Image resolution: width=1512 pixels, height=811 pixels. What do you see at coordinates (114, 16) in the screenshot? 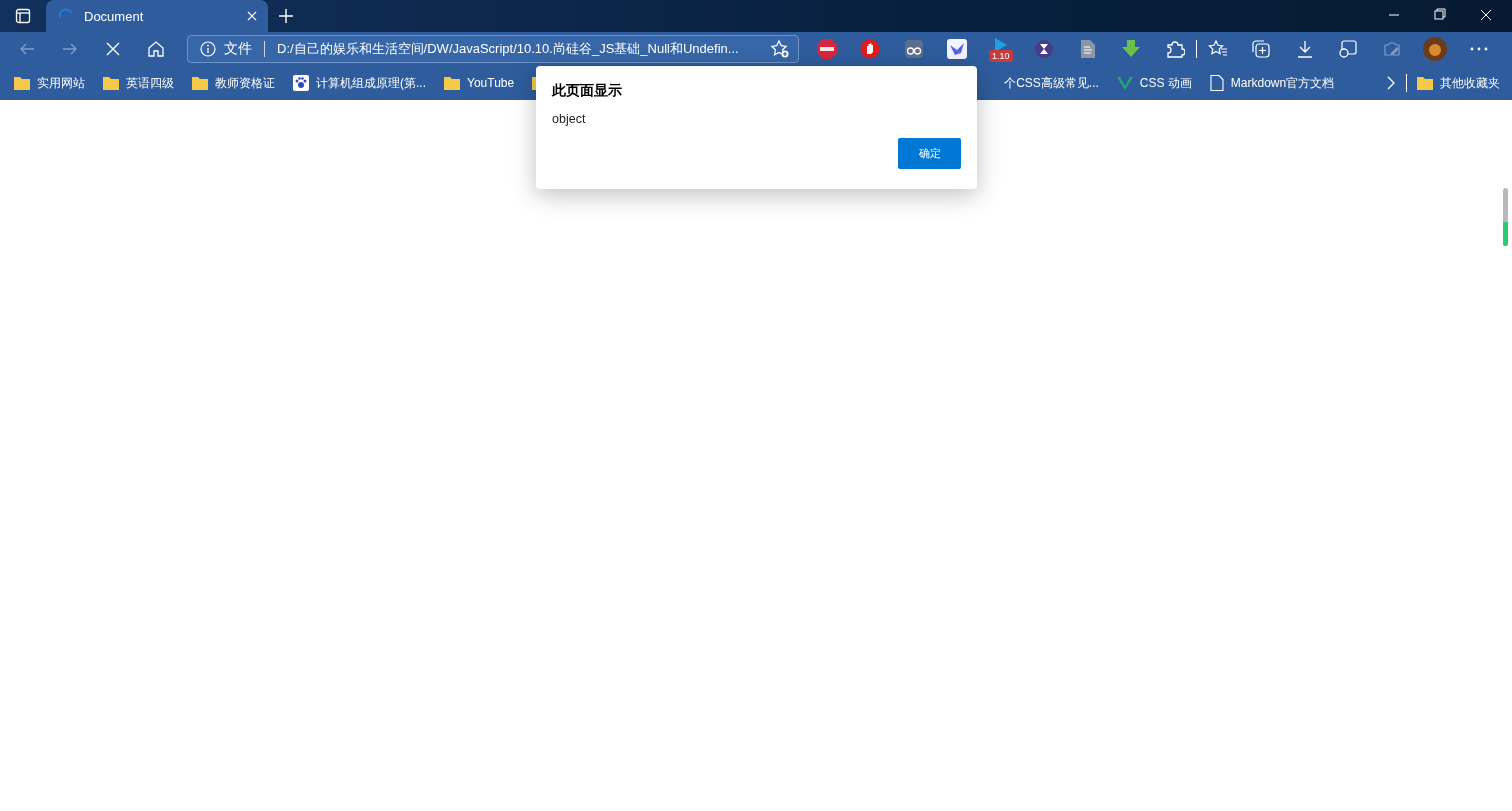
I see `tab-title: Document` at bounding box center [114, 16].